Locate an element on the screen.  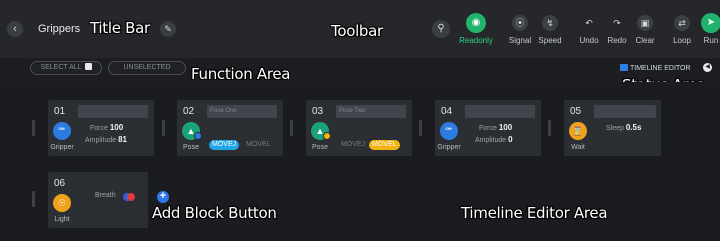
run-button: ➤ Run is located at coordinates (705, 29).